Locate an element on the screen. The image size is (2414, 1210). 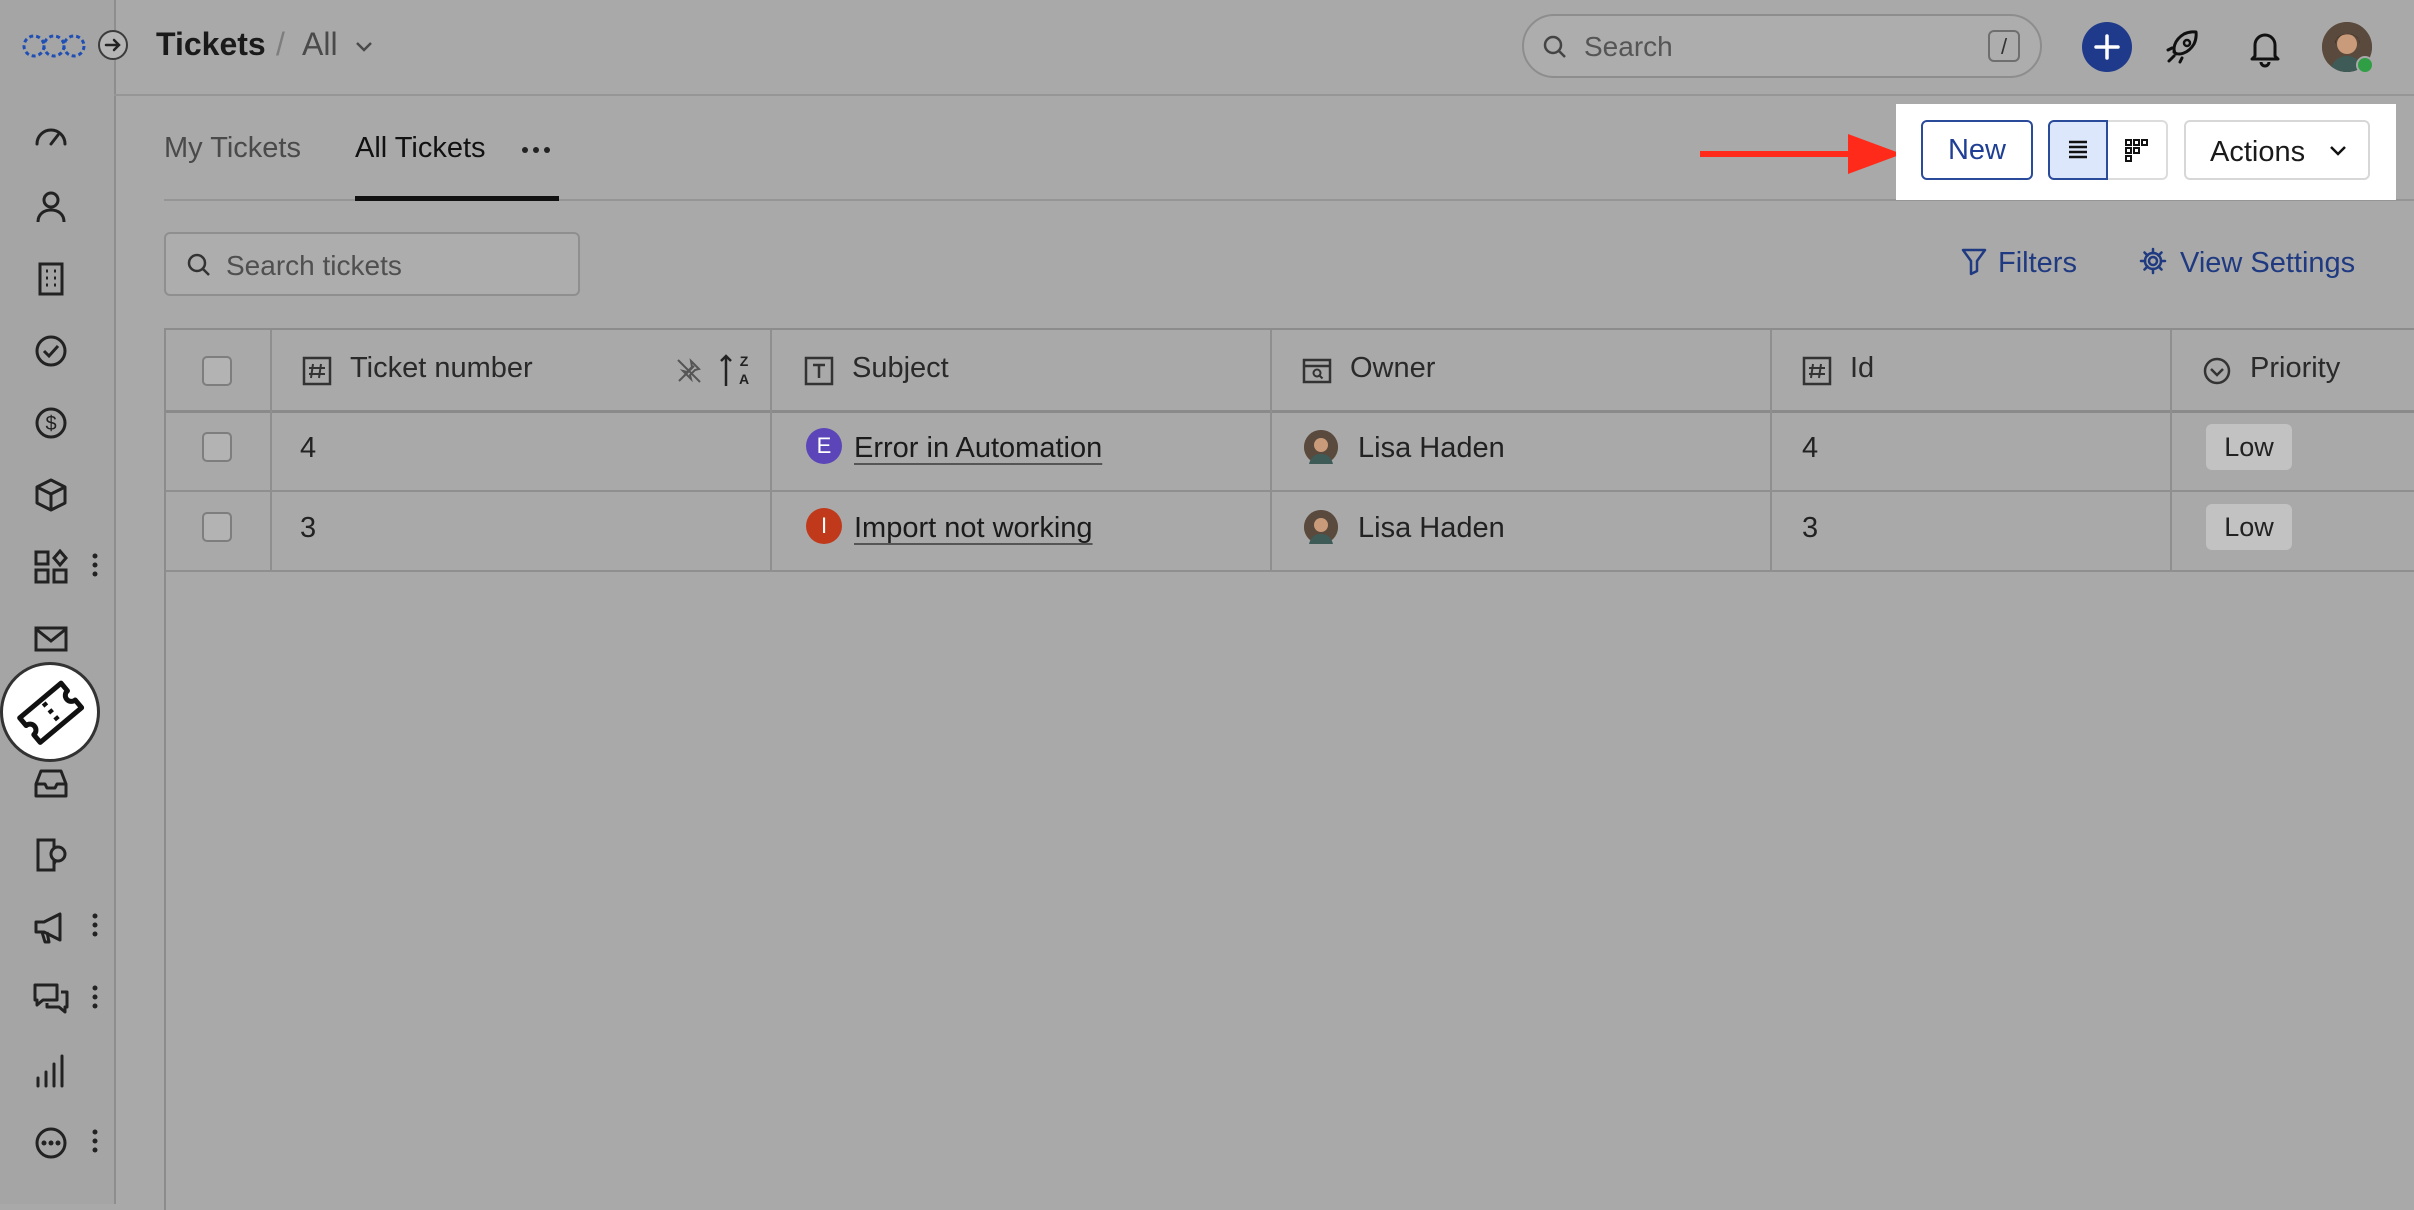
id-cell: 4 is located at coordinates (1810, 448).